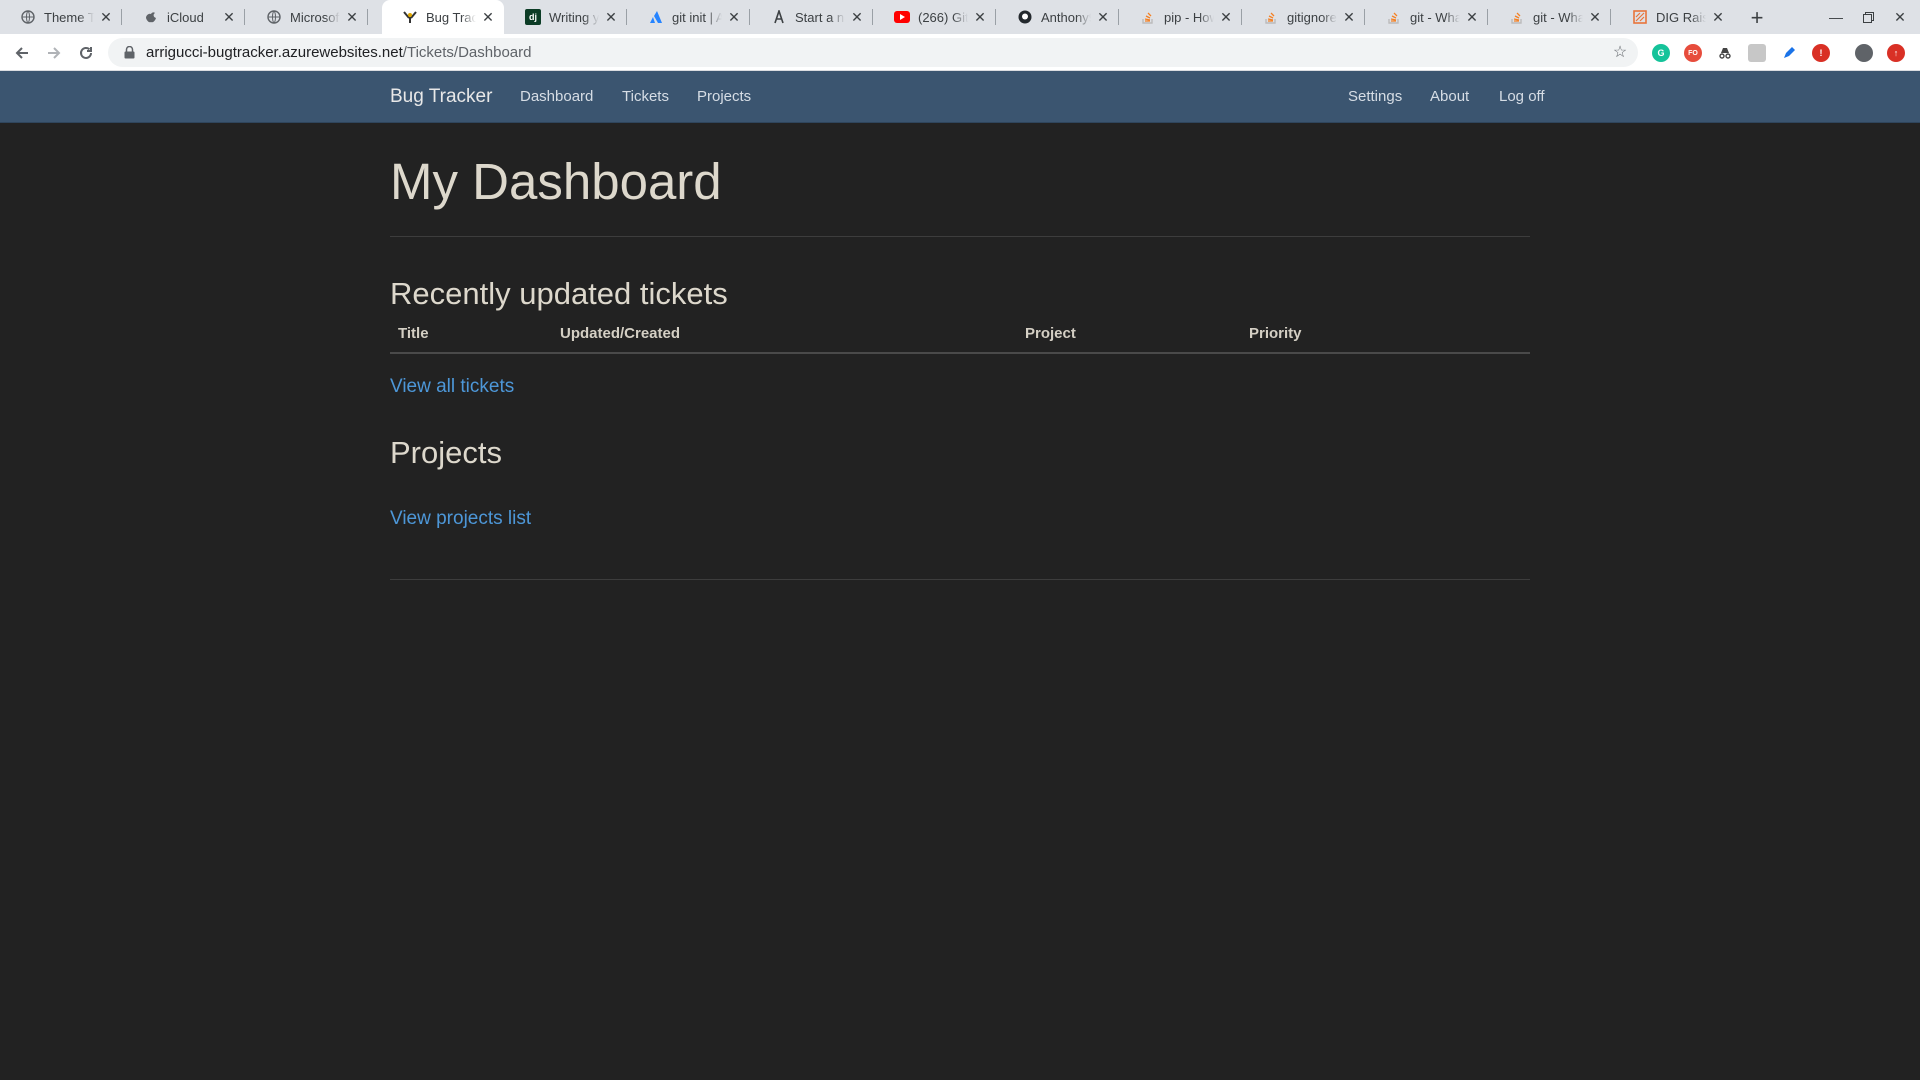  I want to click on browser-tab: pip - How t ✕, so click(1181, 17).